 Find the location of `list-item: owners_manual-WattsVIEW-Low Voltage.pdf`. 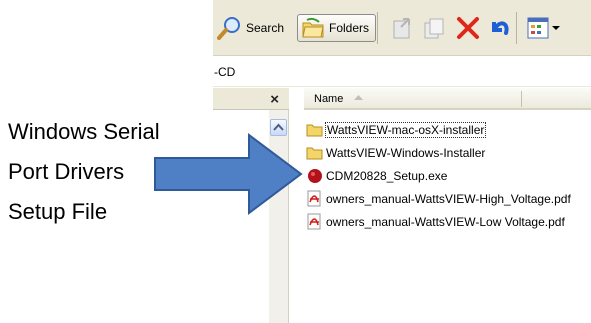

list-item: owners_manual-WattsVIEW-Low Voltage.pdf is located at coordinates (448, 221).